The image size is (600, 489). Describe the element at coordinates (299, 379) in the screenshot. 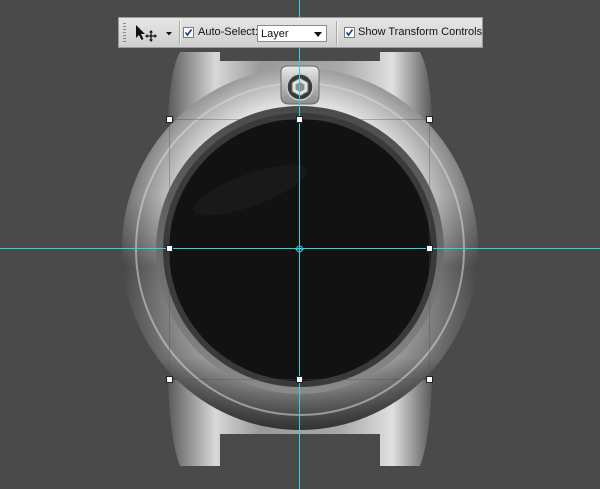

I see `transform-handle-bottom-center` at that location.